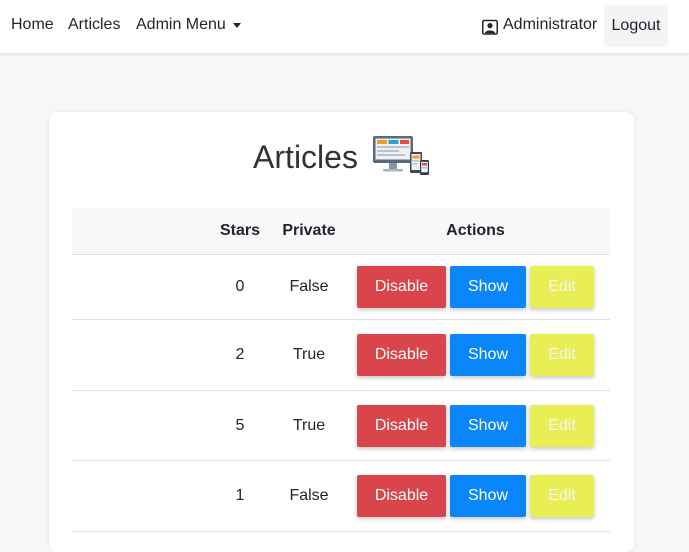  I want to click on table-row: 5 True Disable Show Edit, so click(341, 426).